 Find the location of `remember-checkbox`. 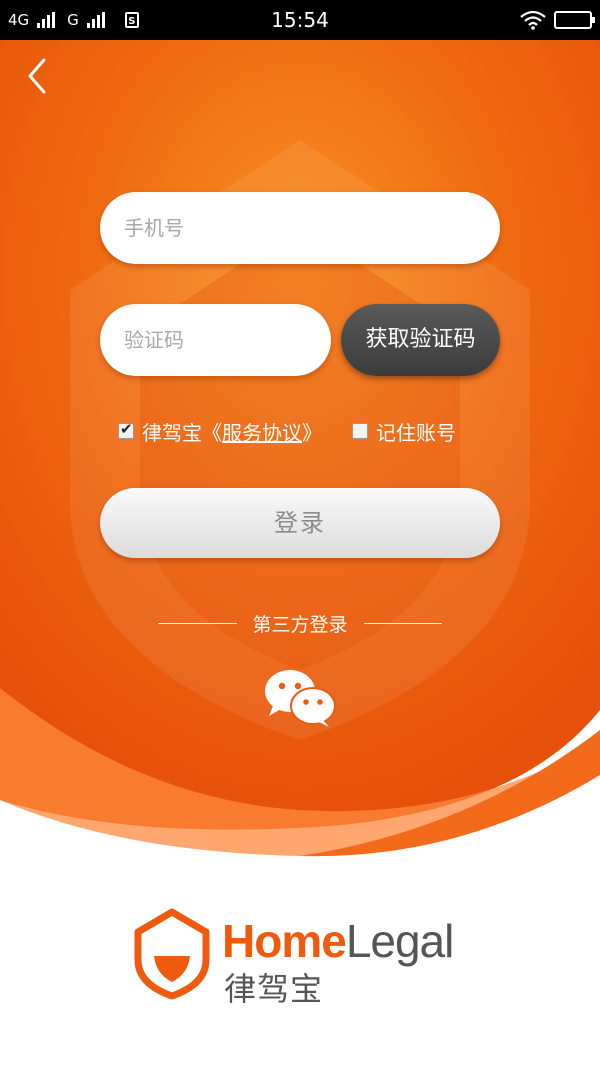

remember-checkbox is located at coordinates (360, 431).